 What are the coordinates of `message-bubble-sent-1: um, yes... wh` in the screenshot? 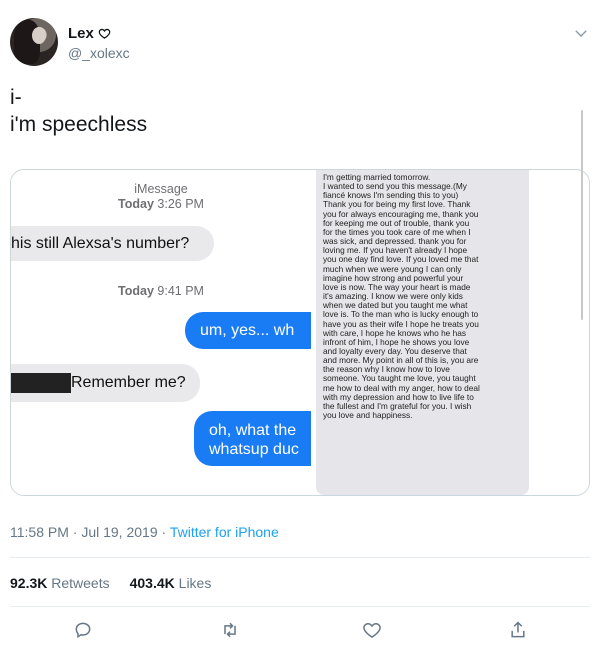 It's located at (248, 330).